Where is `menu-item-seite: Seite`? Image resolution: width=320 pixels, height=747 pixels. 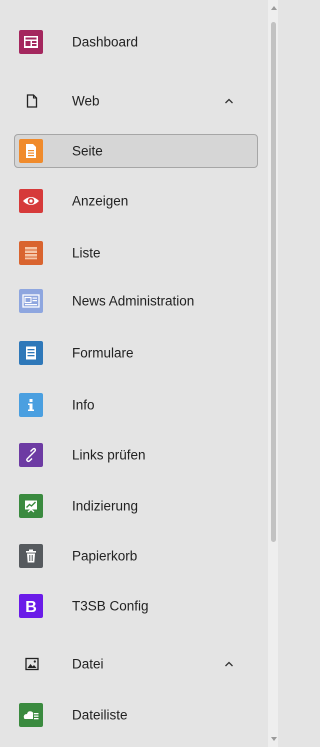 menu-item-seite: Seite is located at coordinates (136, 151).